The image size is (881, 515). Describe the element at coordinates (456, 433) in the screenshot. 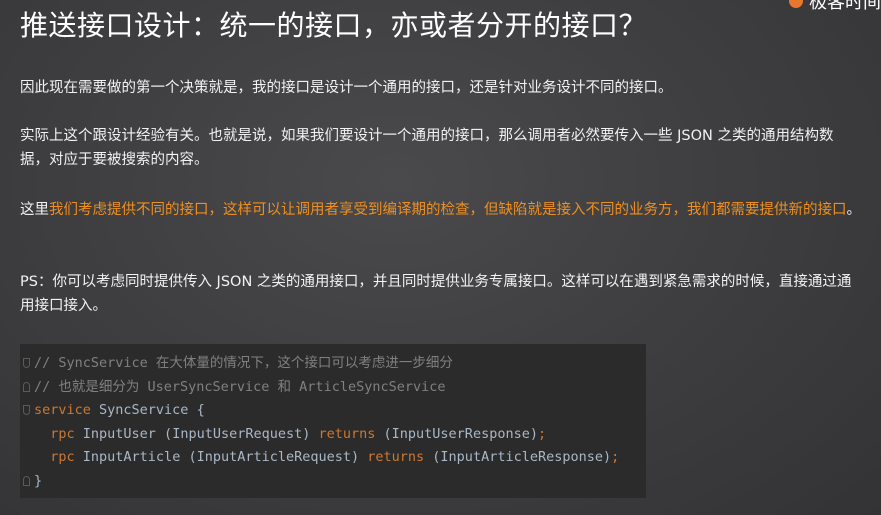

I see `code-rpc-response: (InputUserResponse)` at that location.